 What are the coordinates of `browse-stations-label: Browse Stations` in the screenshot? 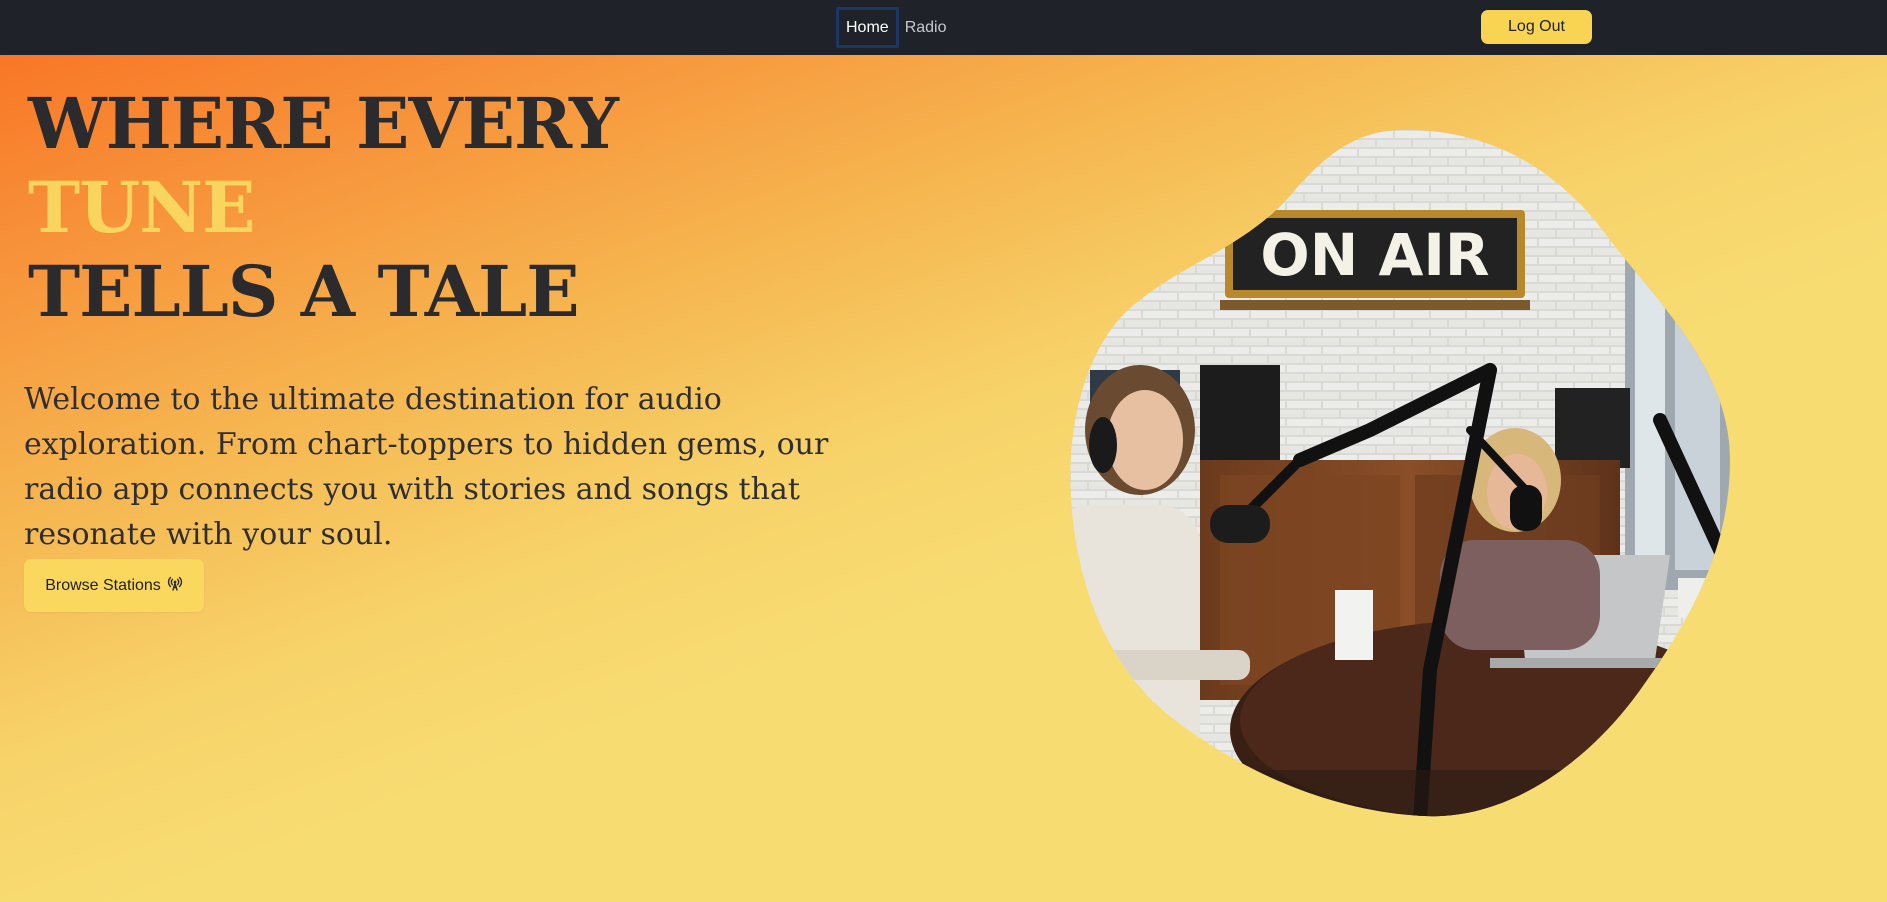 It's located at (103, 585).